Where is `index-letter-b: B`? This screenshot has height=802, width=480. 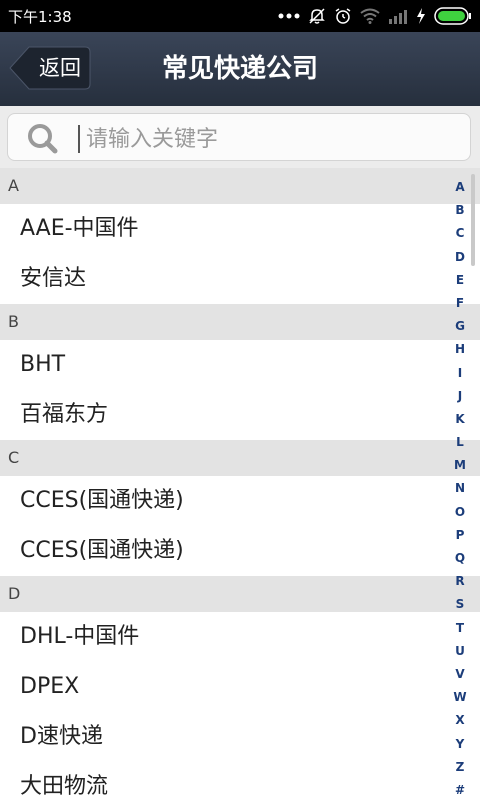
index-letter-b: B is located at coordinates (460, 210).